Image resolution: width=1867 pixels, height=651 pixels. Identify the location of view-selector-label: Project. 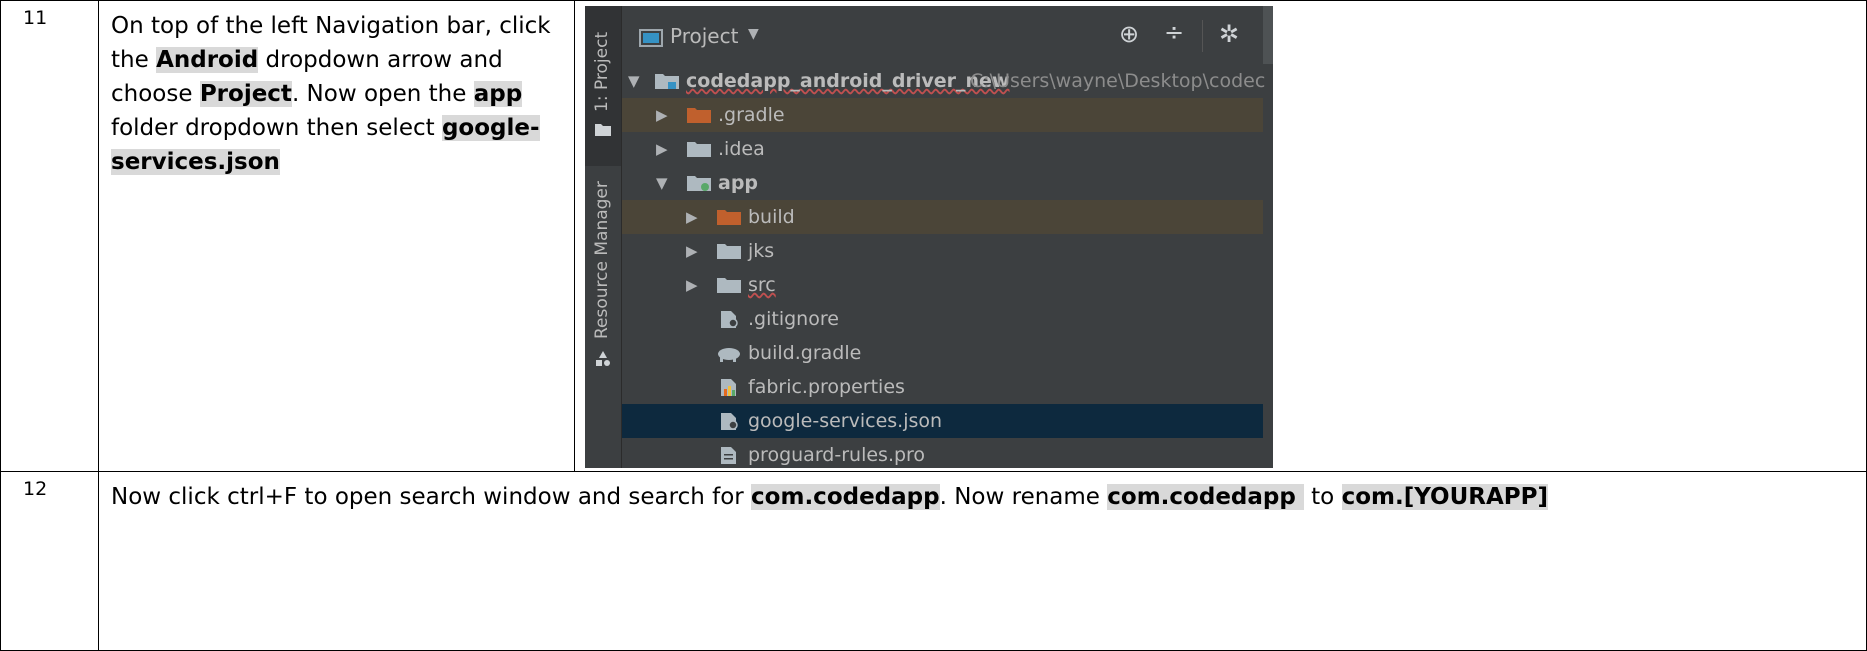
(704, 36).